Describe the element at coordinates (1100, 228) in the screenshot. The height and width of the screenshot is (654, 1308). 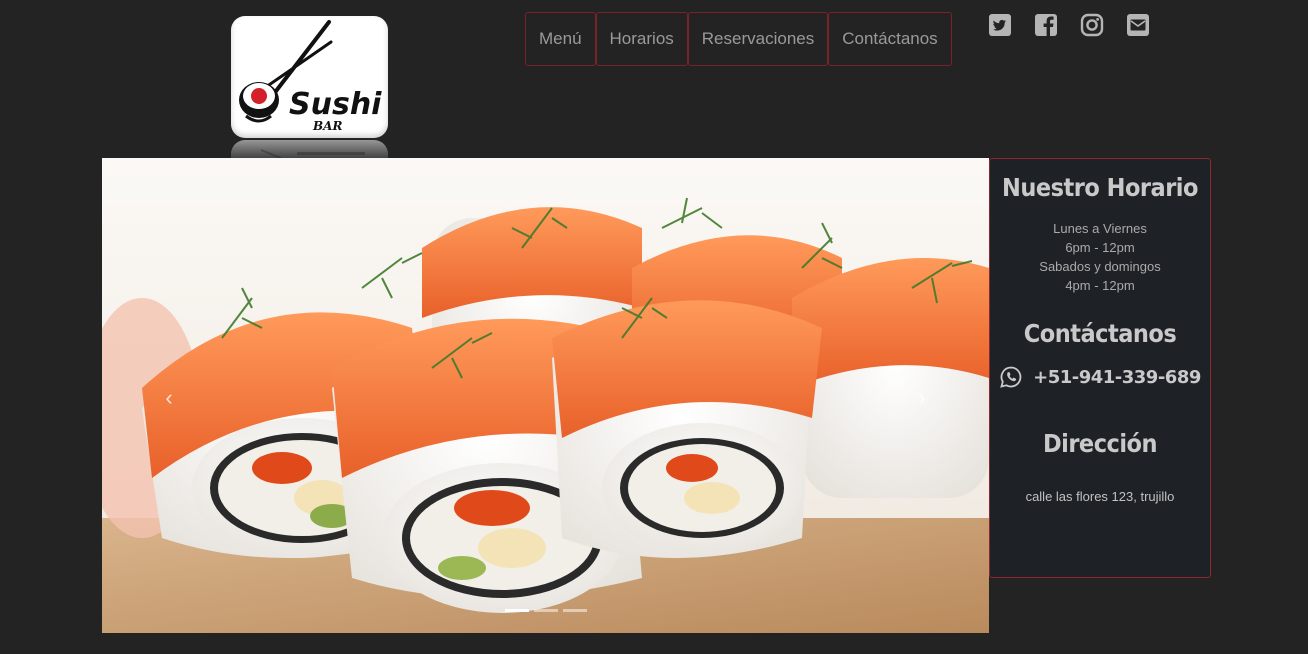
I see `weekday-label: Lunes a Viernes` at that location.